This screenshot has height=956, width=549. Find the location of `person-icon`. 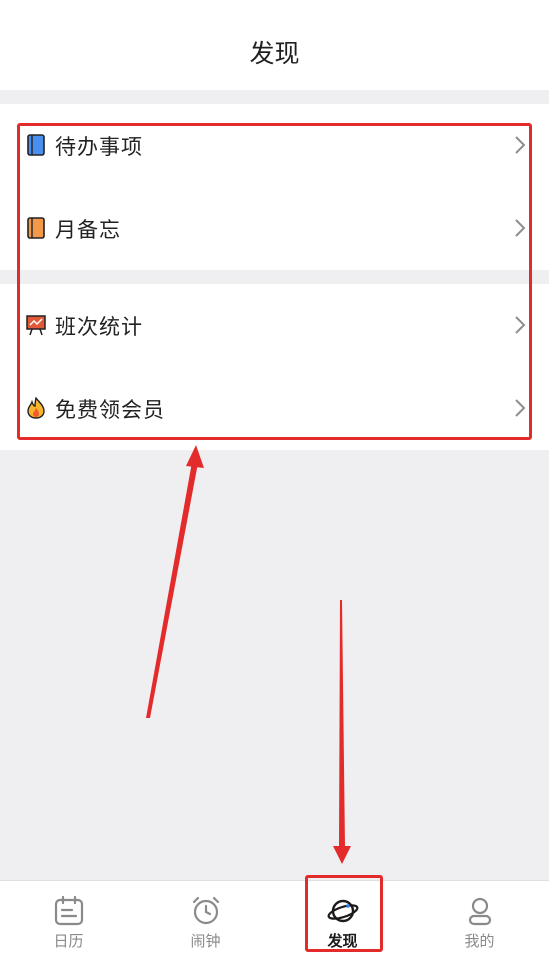

person-icon is located at coordinates (479, 911).